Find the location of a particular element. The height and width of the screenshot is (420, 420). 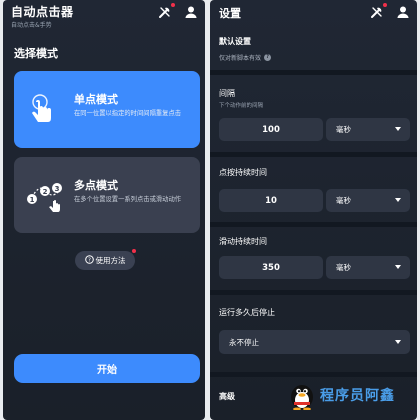

interval-input: 100 is located at coordinates (271, 129).